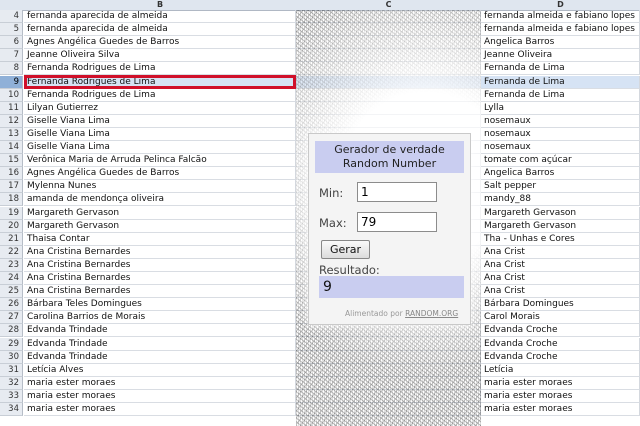 Image resolution: width=640 pixels, height=426 pixels. Describe the element at coordinates (11, 30) in the screenshot. I see `row-number: 5` at that location.